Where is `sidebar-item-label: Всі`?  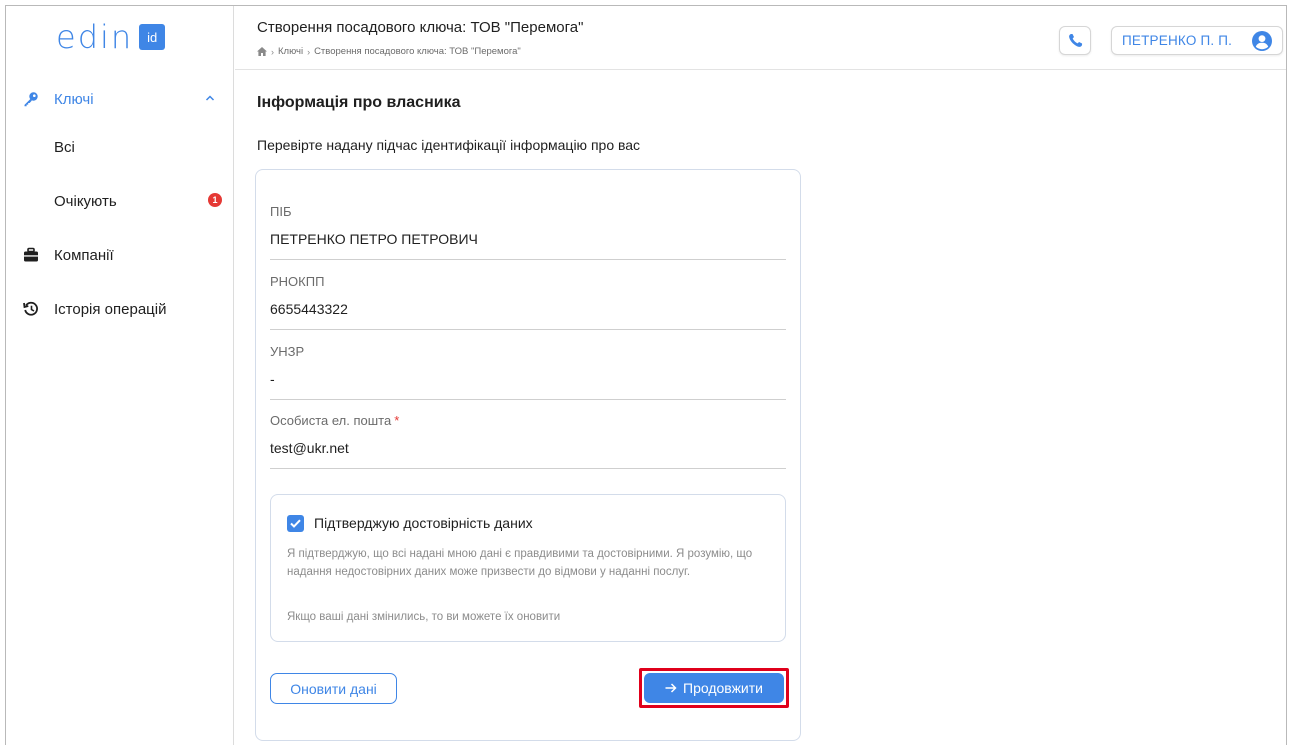
sidebar-item-label: Всі is located at coordinates (64, 147).